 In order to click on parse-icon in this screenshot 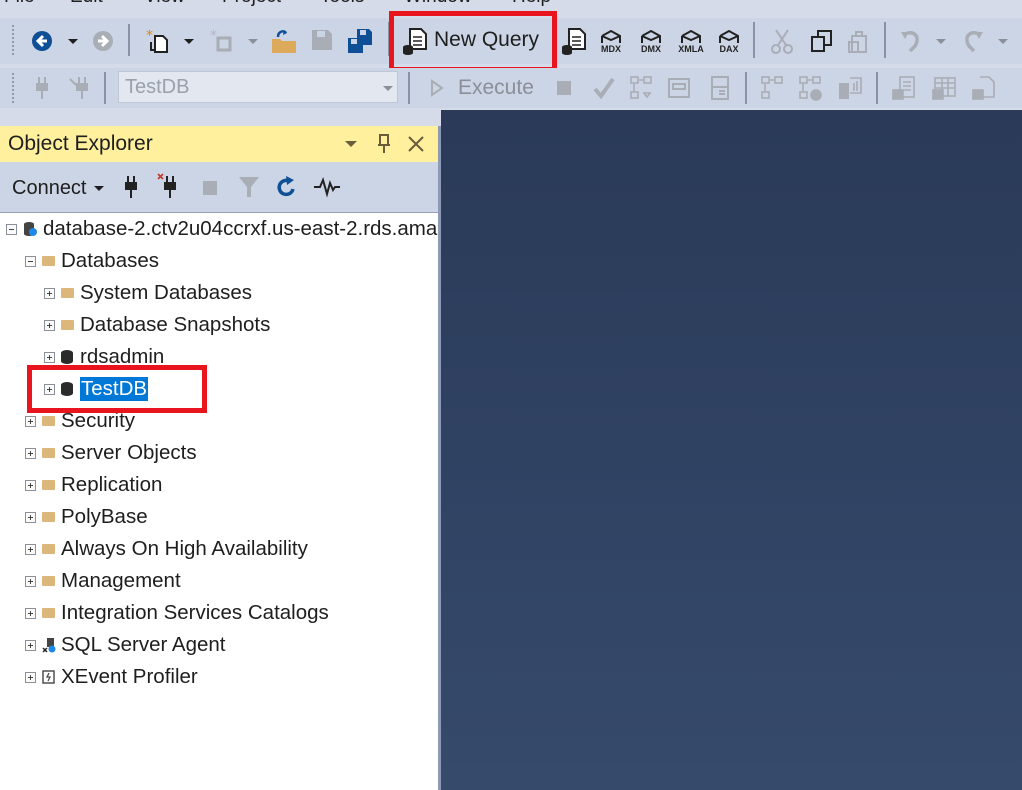, I will do `click(604, 88)`.